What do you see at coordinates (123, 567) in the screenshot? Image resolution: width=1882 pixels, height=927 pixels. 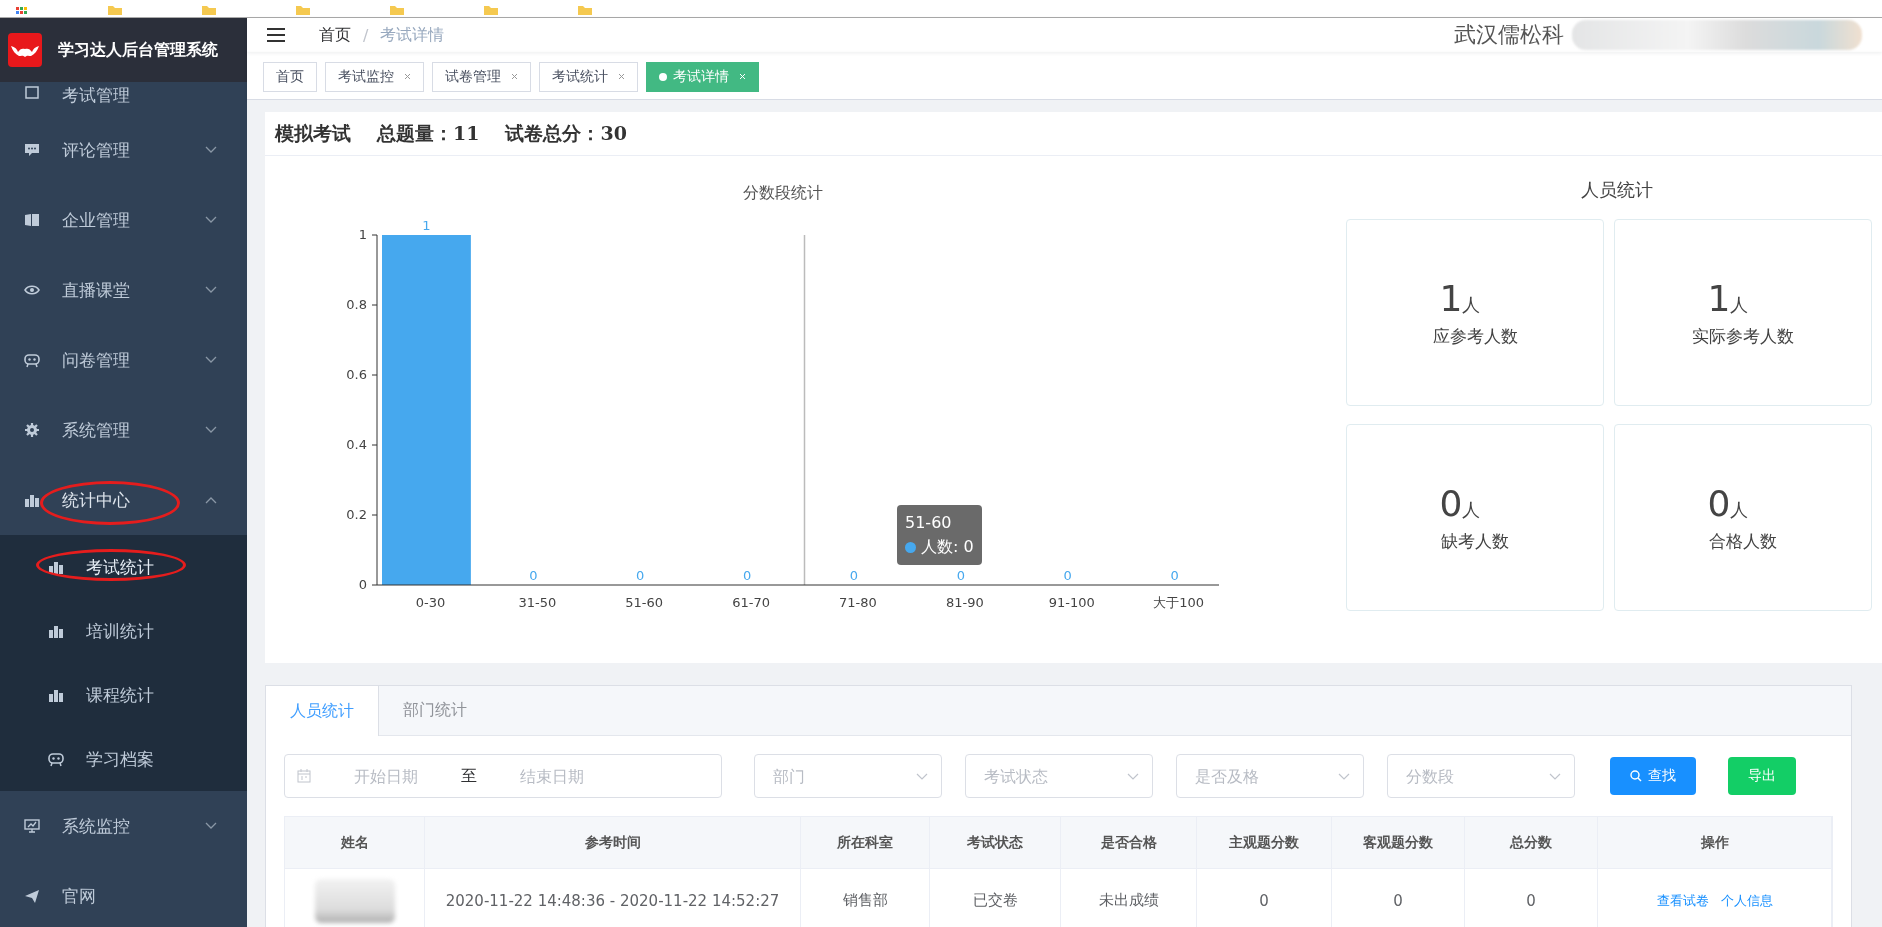 I see `submenu-item: 考试统计` at bounding box center [123, 567].